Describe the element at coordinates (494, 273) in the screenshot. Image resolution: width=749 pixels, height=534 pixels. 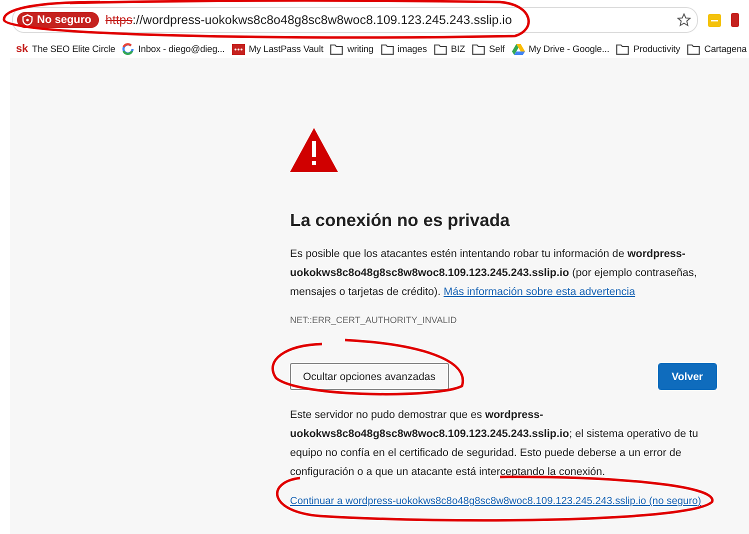
I see `error-description: Es posible que los atacantes estén intentando robar tu información de wordpress-uokokws8c8o48g8sc8w8woc8.109.123.245.243.sslip.io (por ejemplo contraseñas, mensajes o tarjetas de crédito). Más información sobre esta advertencia` at that location.